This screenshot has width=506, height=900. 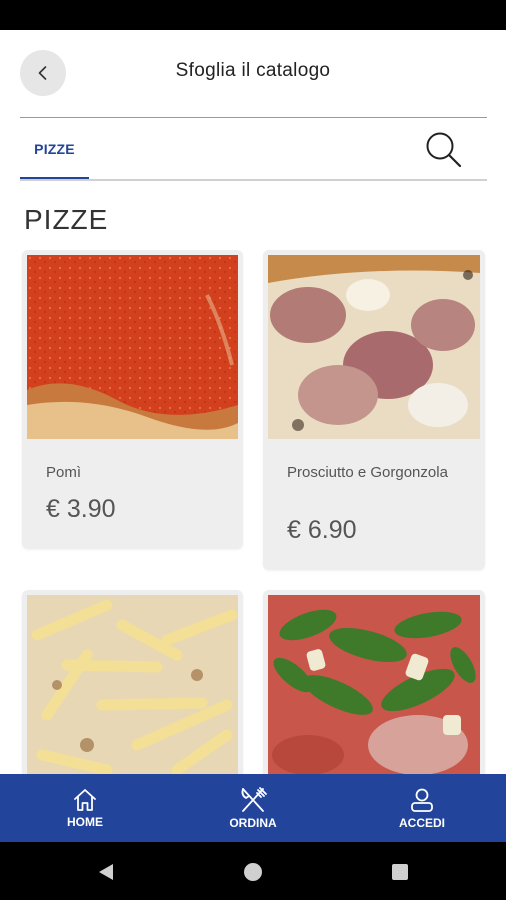 I want to click on product-name: Pomì, so click(x=64, y=472).